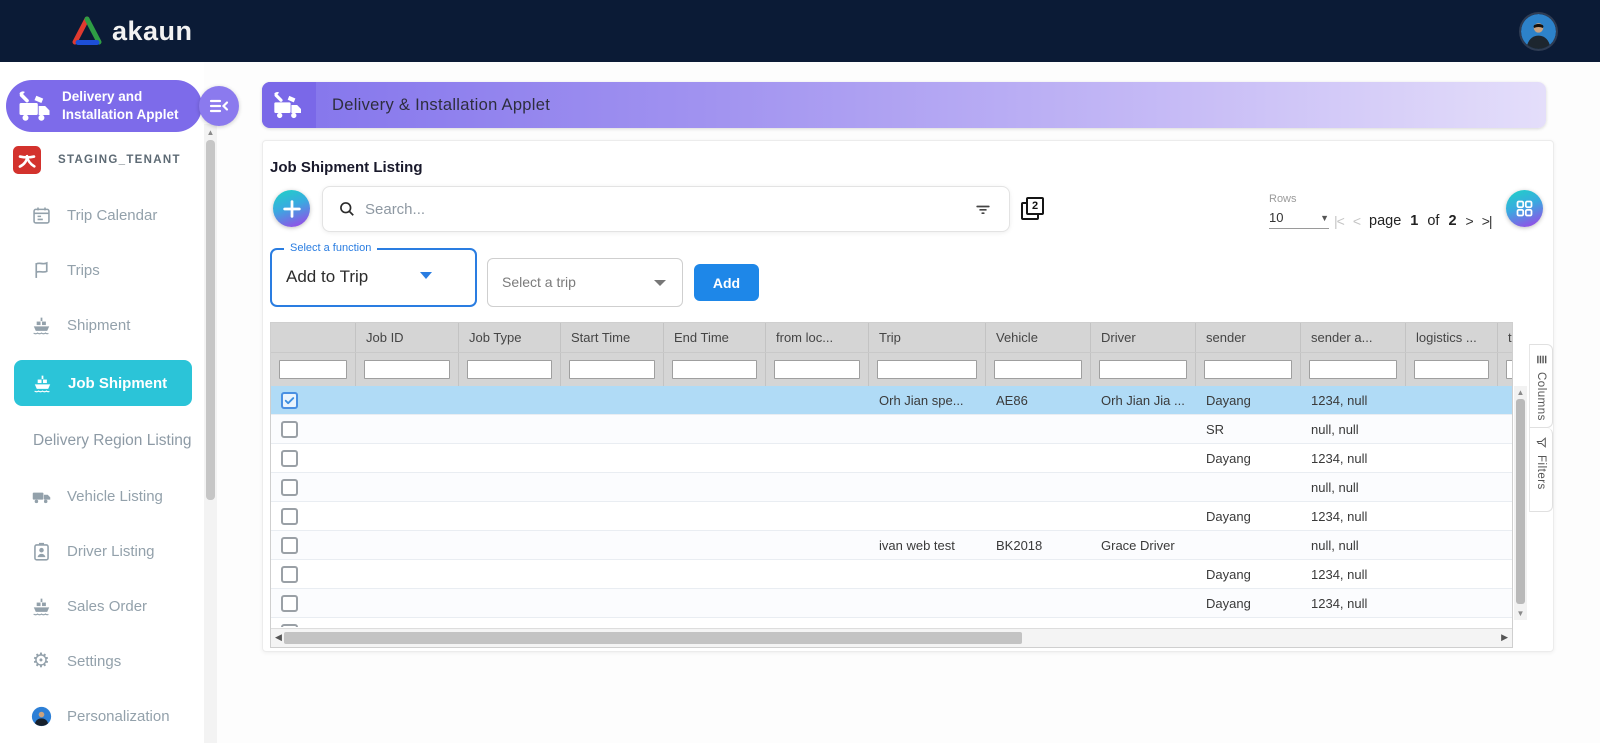 The height and width of the screenshot is (743, 1600). I want to click on column-header-driver: Driver, so click(1143, 337).